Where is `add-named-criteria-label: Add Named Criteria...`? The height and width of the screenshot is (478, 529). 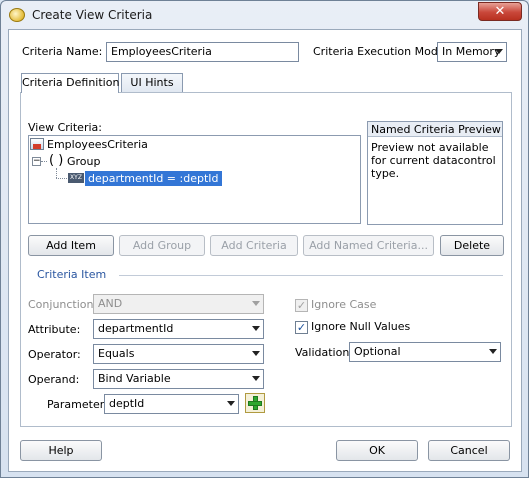 add-named-criteria-label: Add Named Criteria... is located at coordinates (368, 245).